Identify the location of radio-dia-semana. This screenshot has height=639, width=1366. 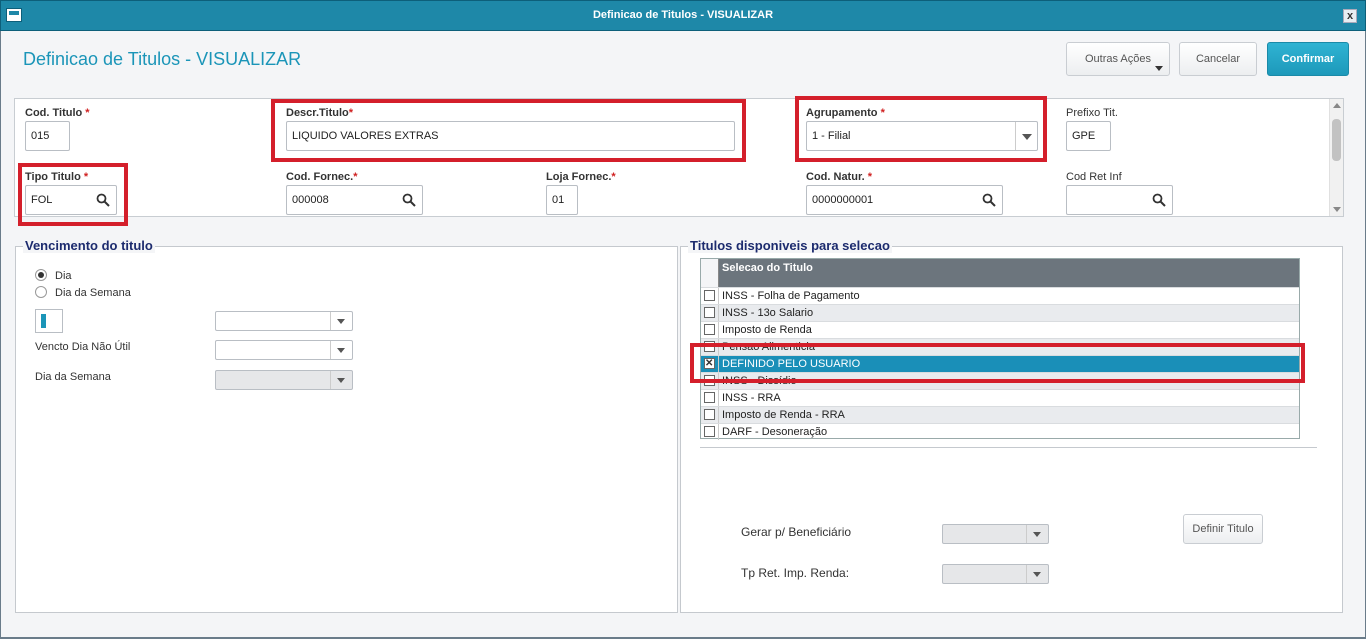
(41, 292).